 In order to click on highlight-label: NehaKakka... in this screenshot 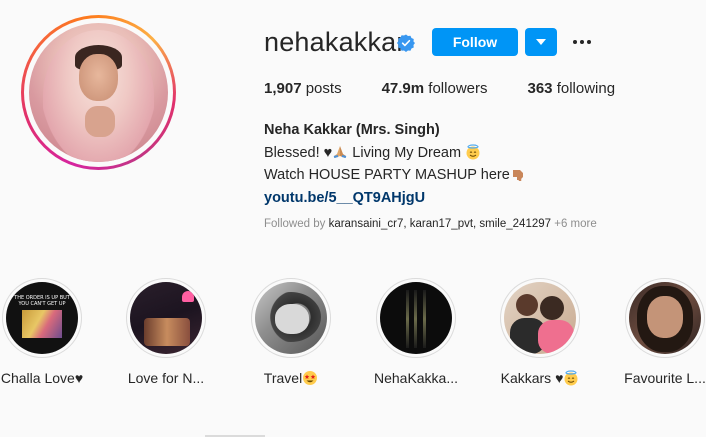, I will do `click(416, 378)`.